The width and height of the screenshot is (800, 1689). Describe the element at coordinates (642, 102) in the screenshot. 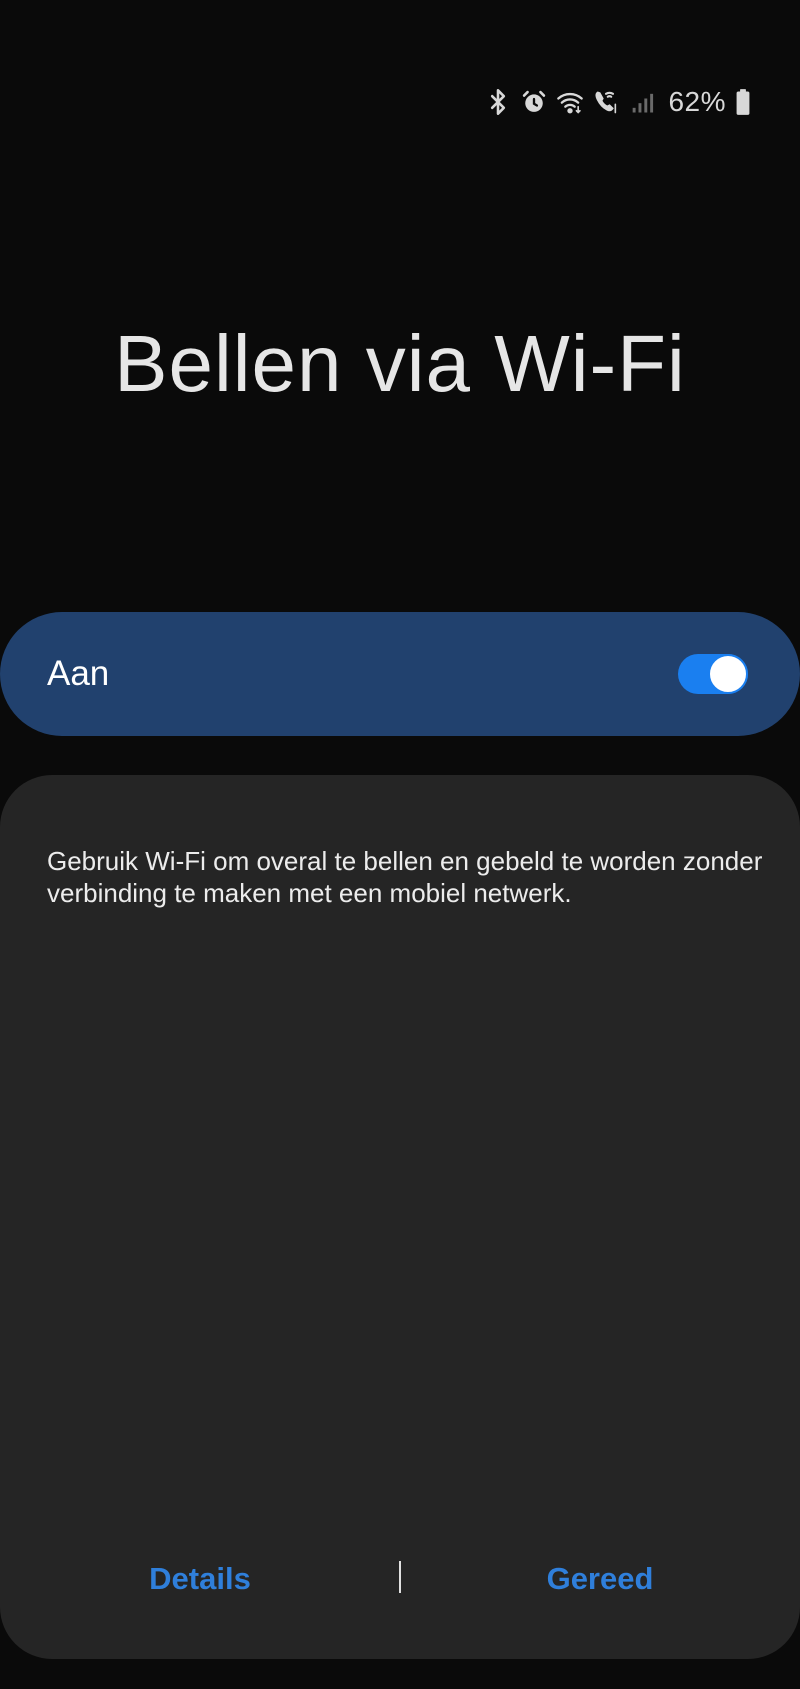

I see `signal-icon` at that location.